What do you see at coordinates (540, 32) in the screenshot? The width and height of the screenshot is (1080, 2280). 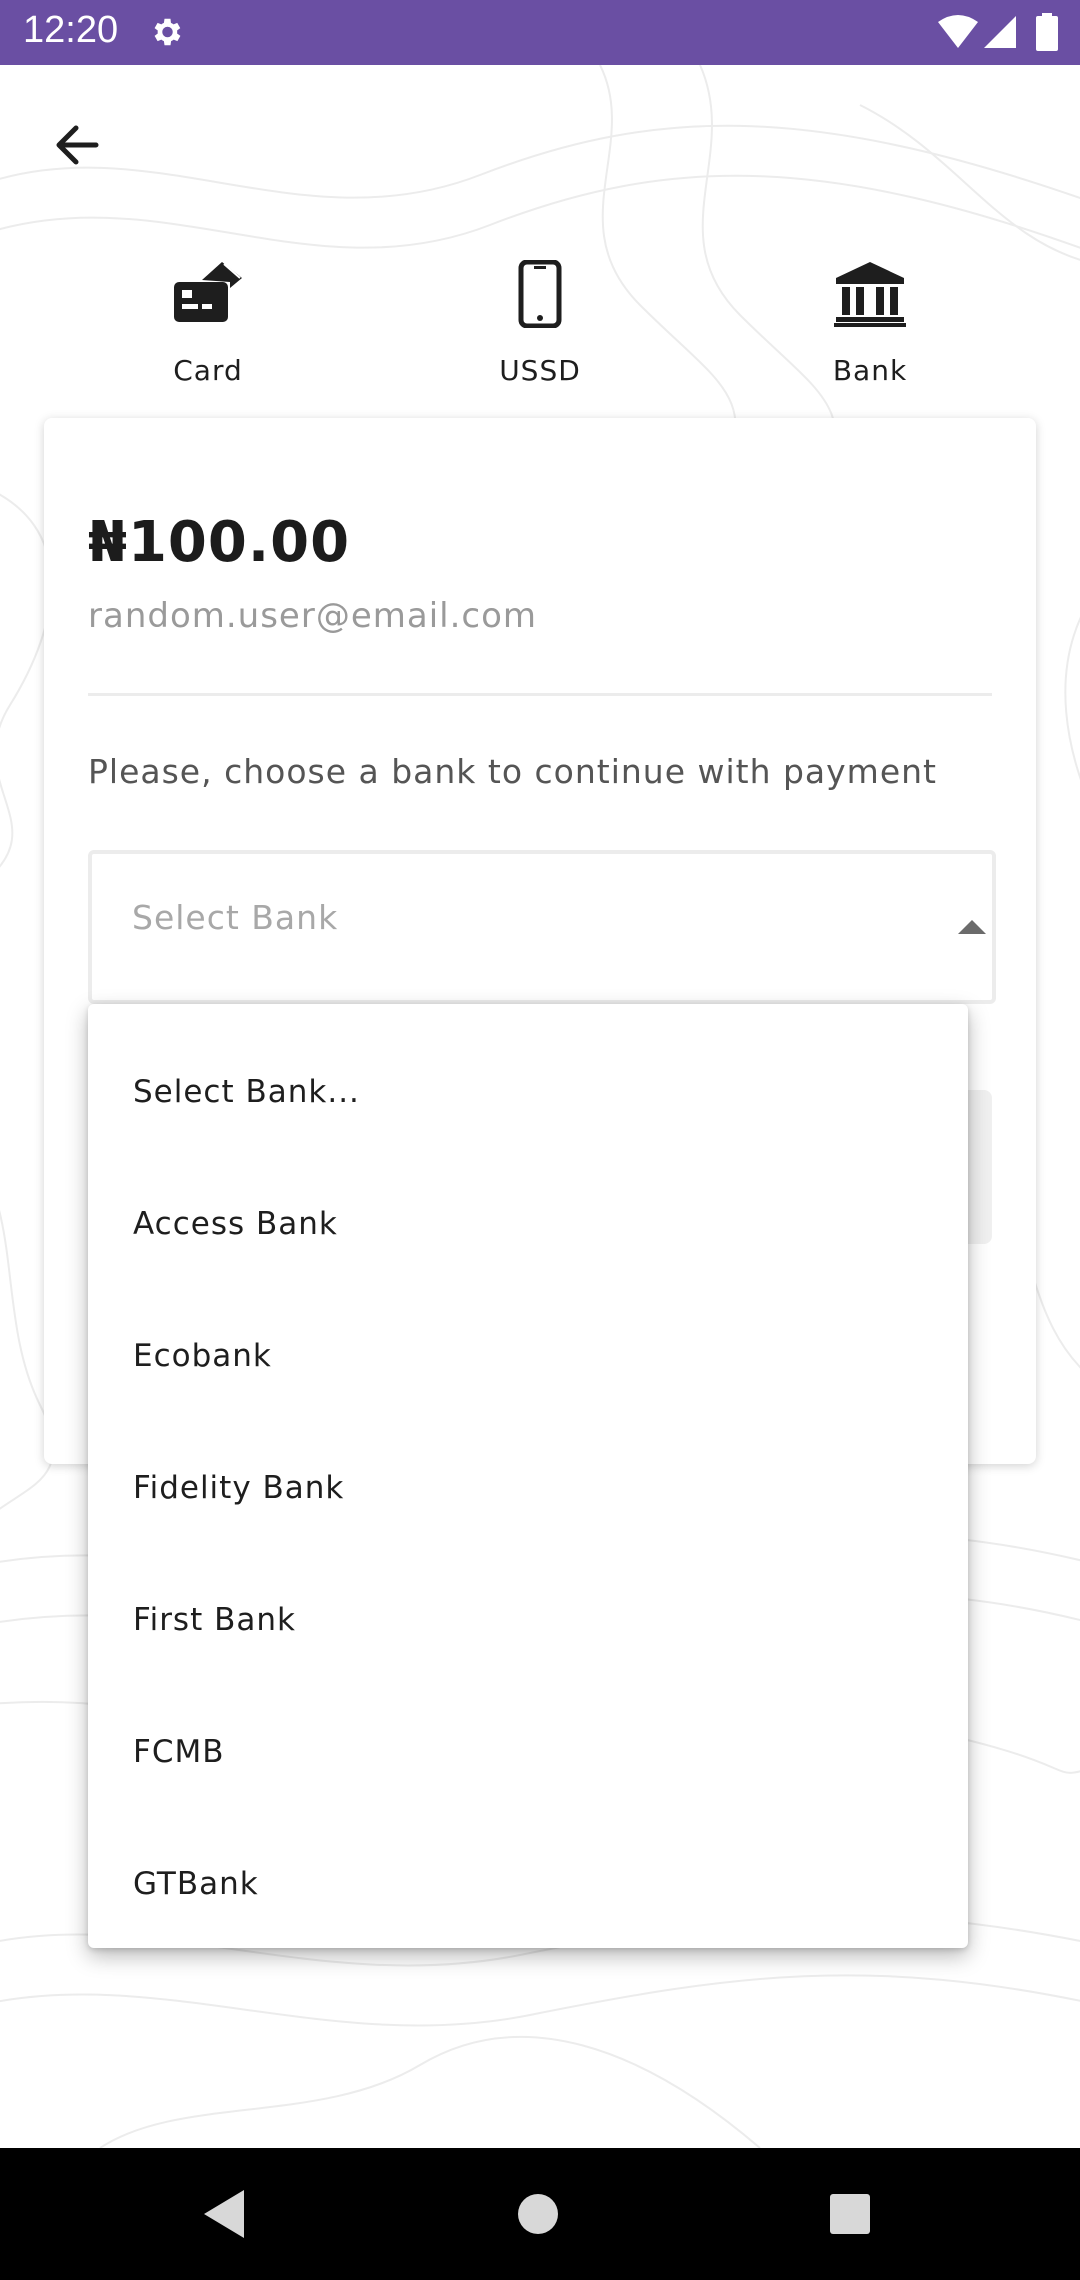 I see `status-bar: 12:20` at bounding box center [540, 32].